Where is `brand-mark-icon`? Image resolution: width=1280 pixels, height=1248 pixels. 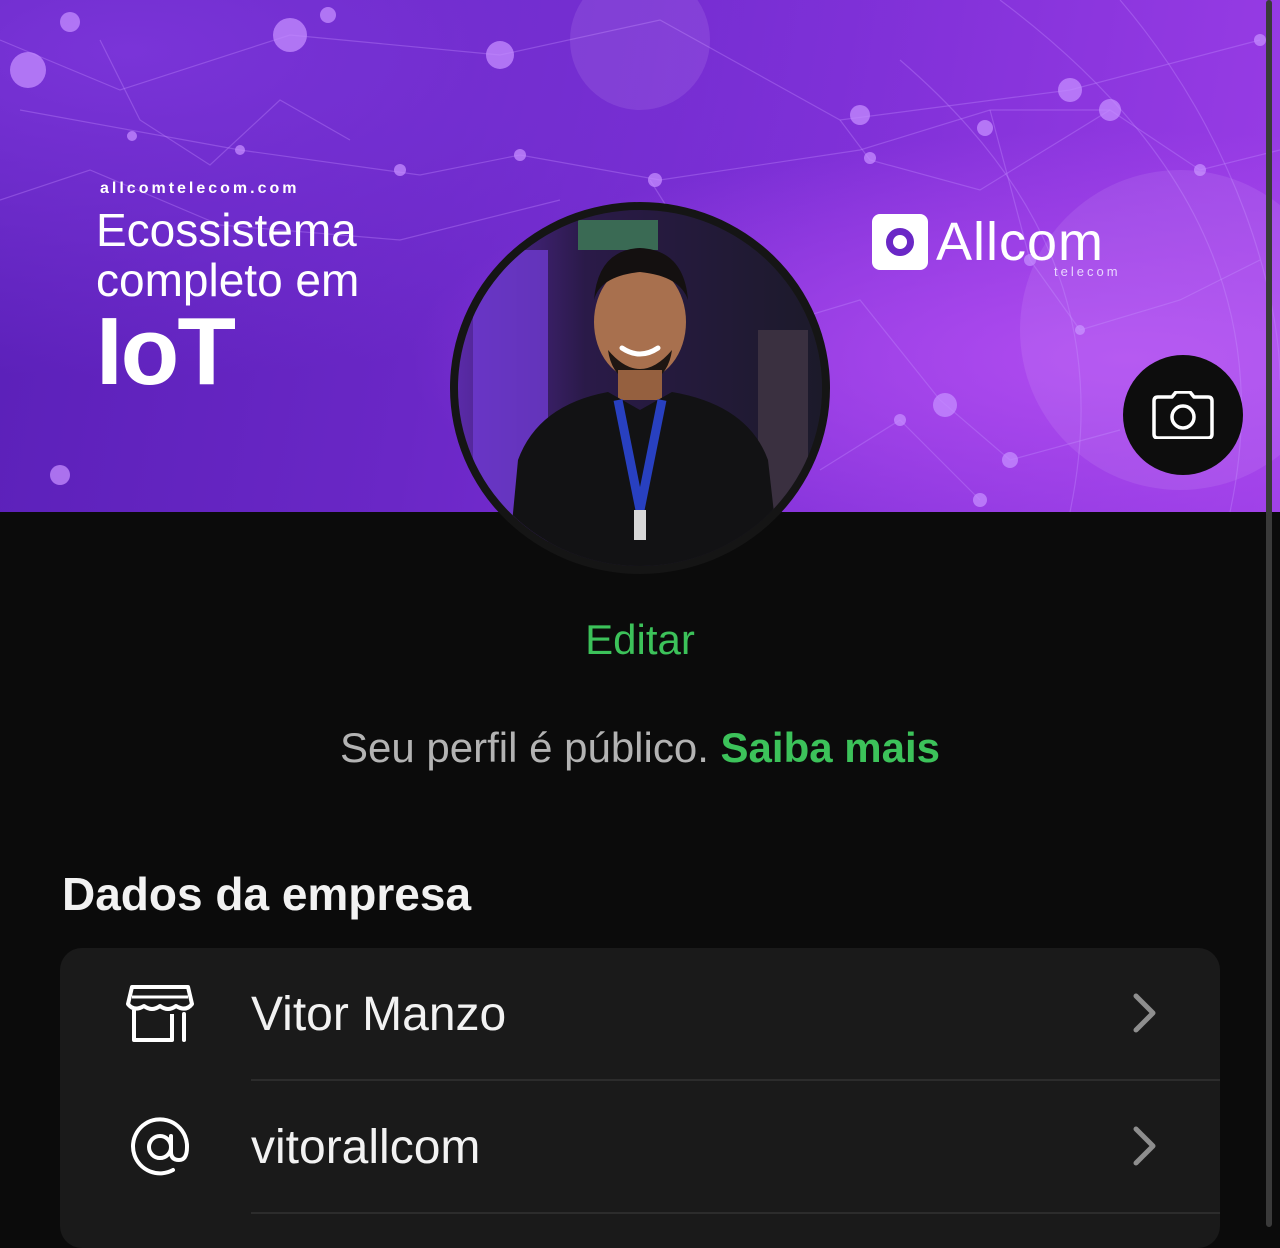 brand-mark-icon is located at coordinates (900, 242).